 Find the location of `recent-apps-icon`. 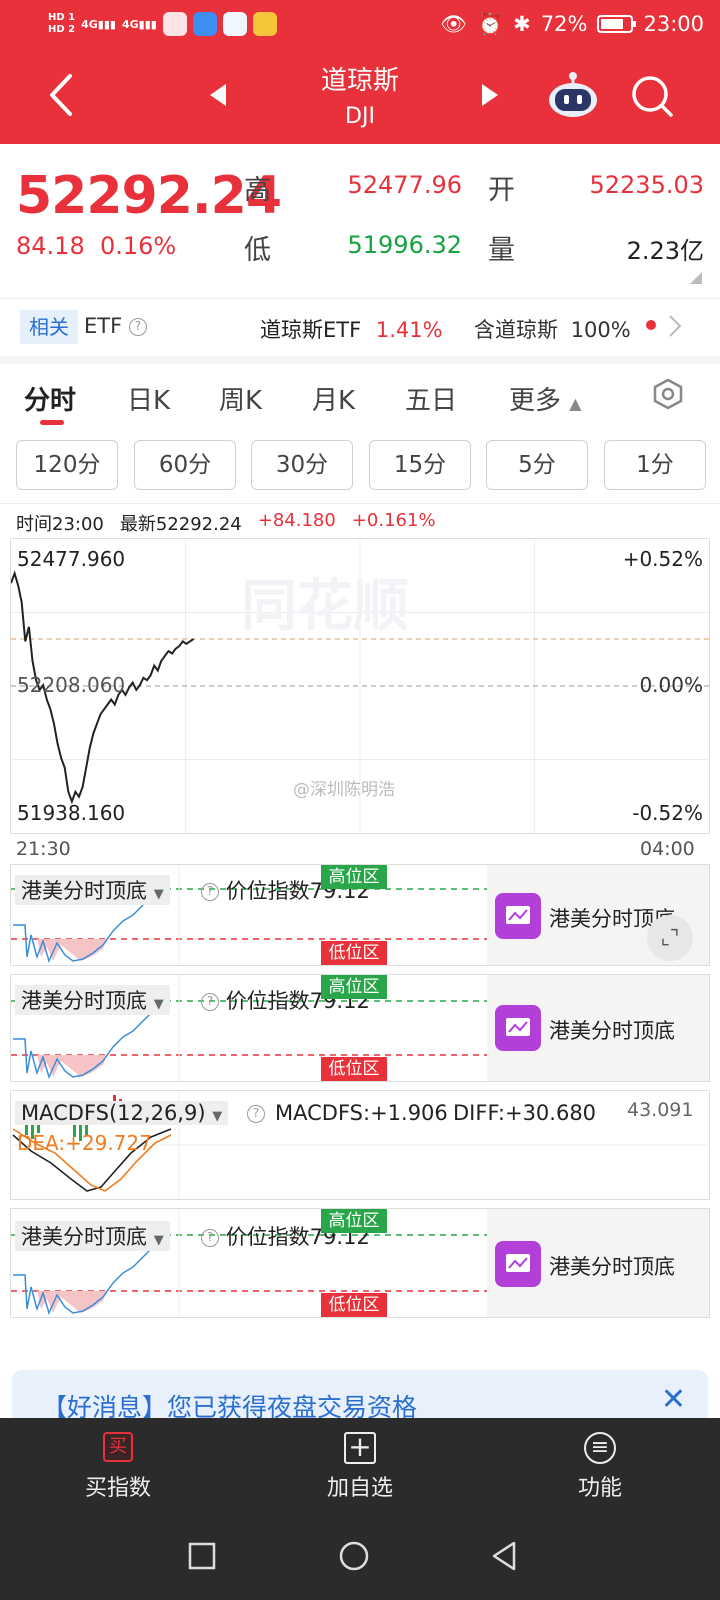

recent-apps-icon is located at coordinates (202, 1556).